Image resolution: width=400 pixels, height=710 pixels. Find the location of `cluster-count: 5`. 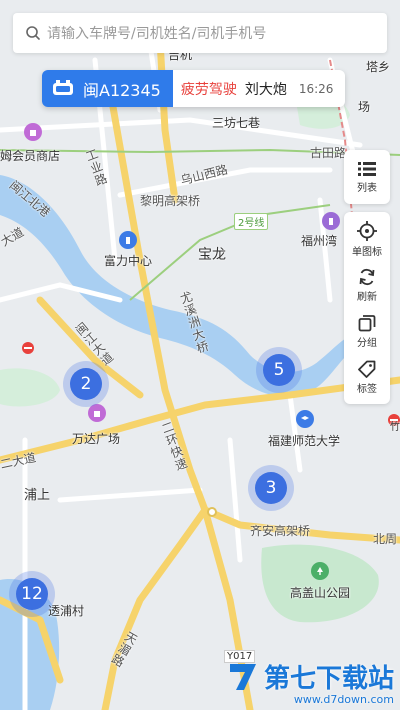

cluster-count: 5 is located at coordinates (279, 370).